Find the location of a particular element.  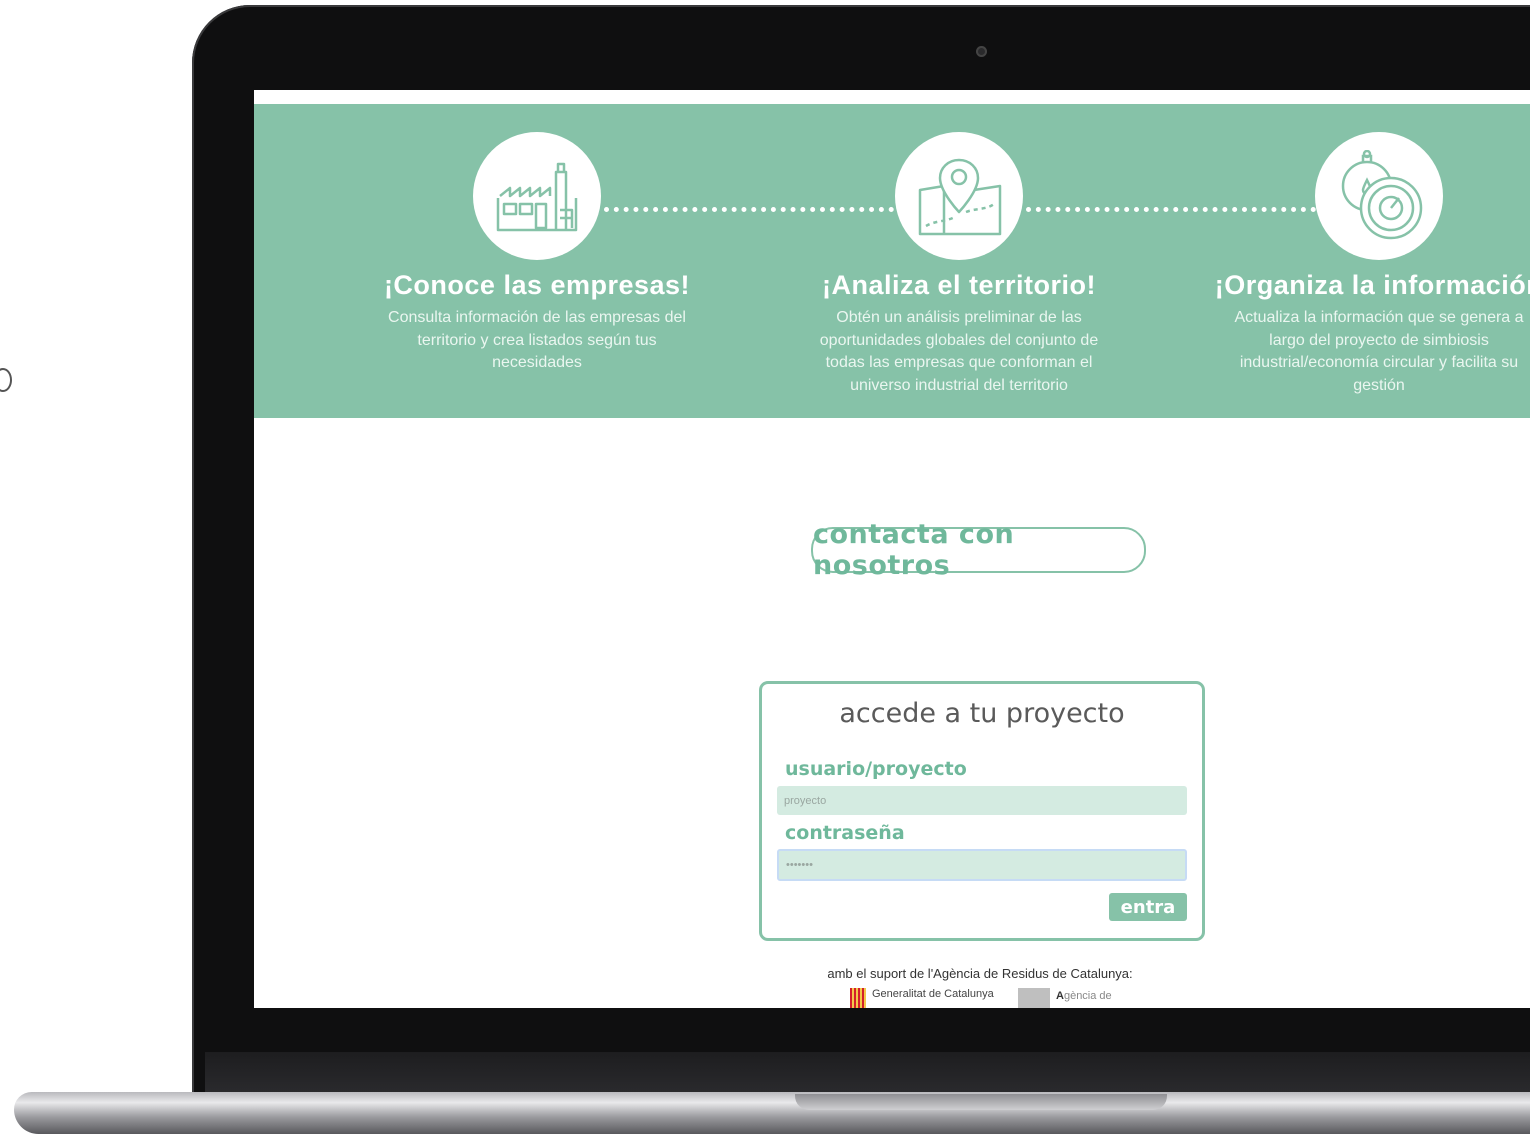

login-submit-button: entra is located at coordinates (1148, 907).